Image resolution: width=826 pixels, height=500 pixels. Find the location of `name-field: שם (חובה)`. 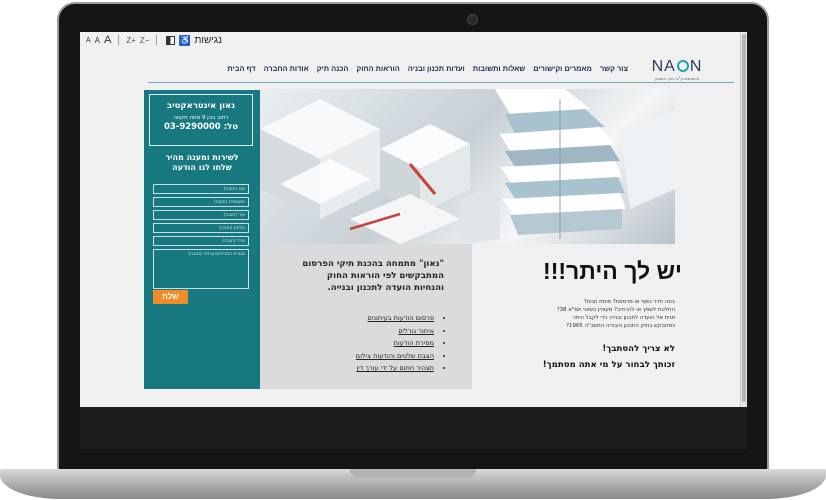

name-field: שם (חובה) is located at coordinates (201, 189).